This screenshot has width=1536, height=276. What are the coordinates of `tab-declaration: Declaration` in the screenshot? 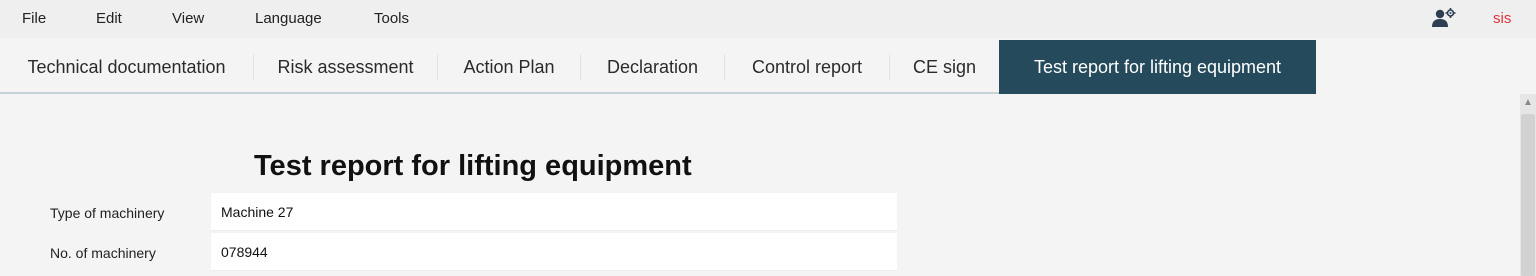 It's located at (652, 67).